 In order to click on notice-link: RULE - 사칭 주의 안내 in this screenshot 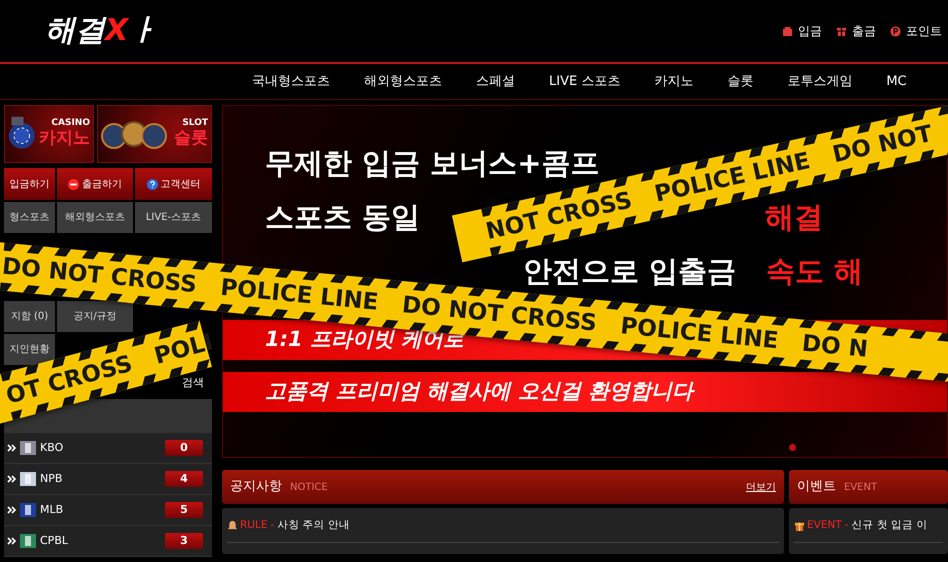, I will do `click(295, 526)`.